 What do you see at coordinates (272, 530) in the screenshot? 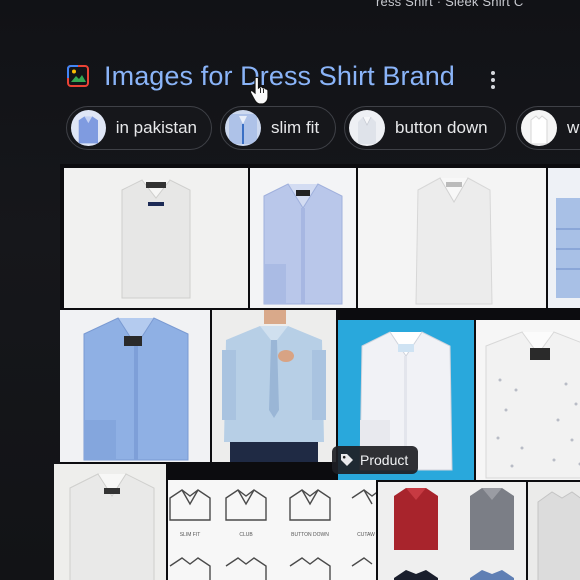
I see `image-result-collar-styles-chart: SLIM FIT CLUB BUTTON DOWN CUTAW` at bounding box center [272, 530].